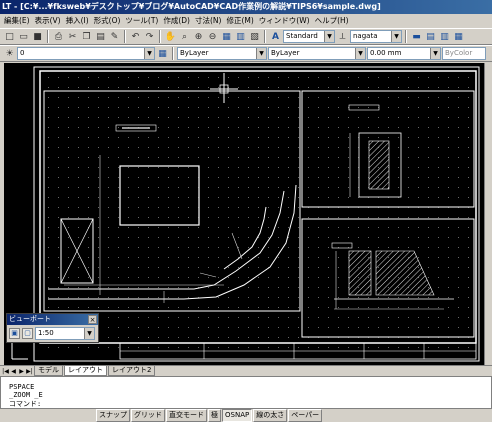 Image resolution: width=492 pixels, height=422 pixels. I want to click on layer-manager-icon: ▬, so click(416, 36).